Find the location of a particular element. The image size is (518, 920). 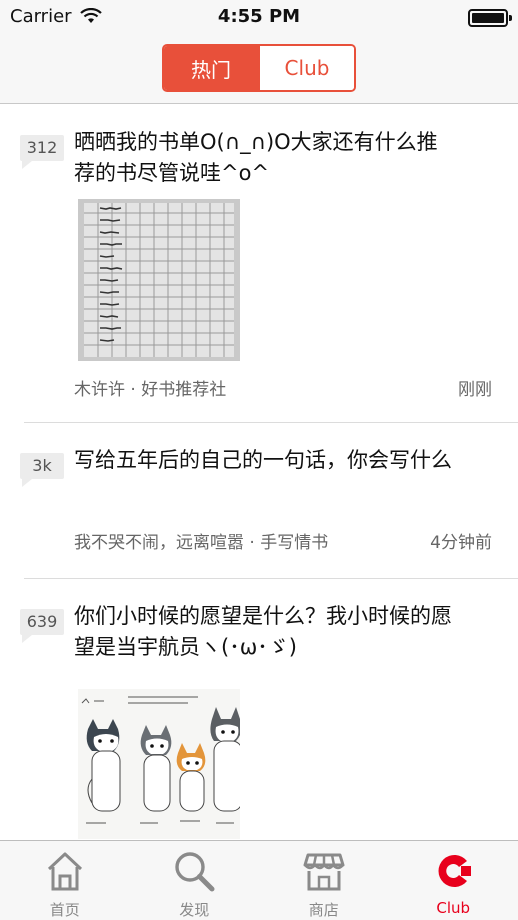

store-icon is located at coordinates (324, 873).